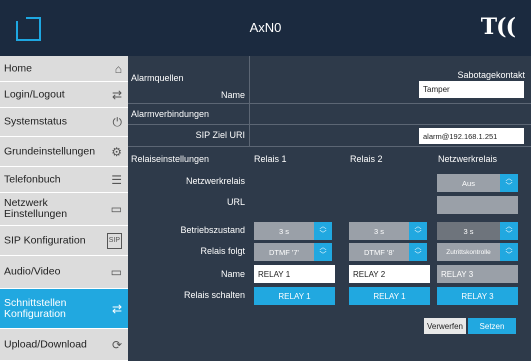 The height and width of the screenshot is (361, 531). I want to click on netzwerkrelais-state-stepper: ︿ ﹀, so click(509, 231).